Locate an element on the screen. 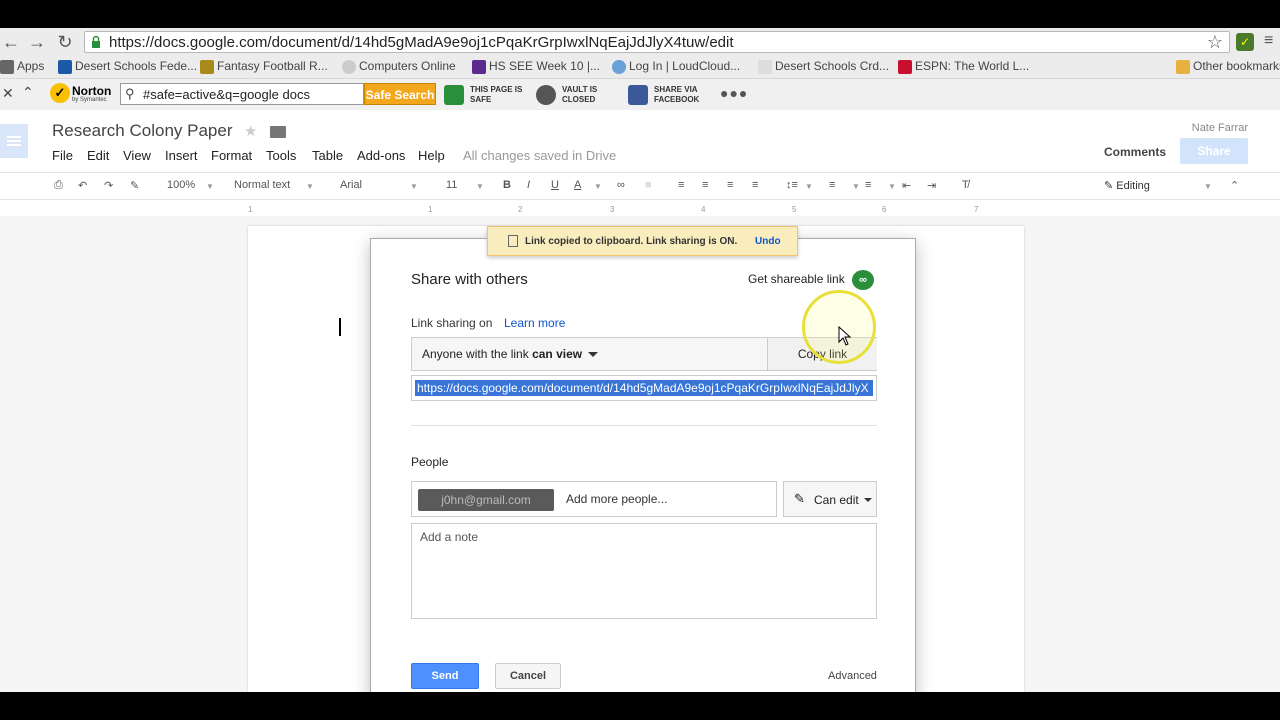  menu-edit: Edit is located at coordinates (98, 155).